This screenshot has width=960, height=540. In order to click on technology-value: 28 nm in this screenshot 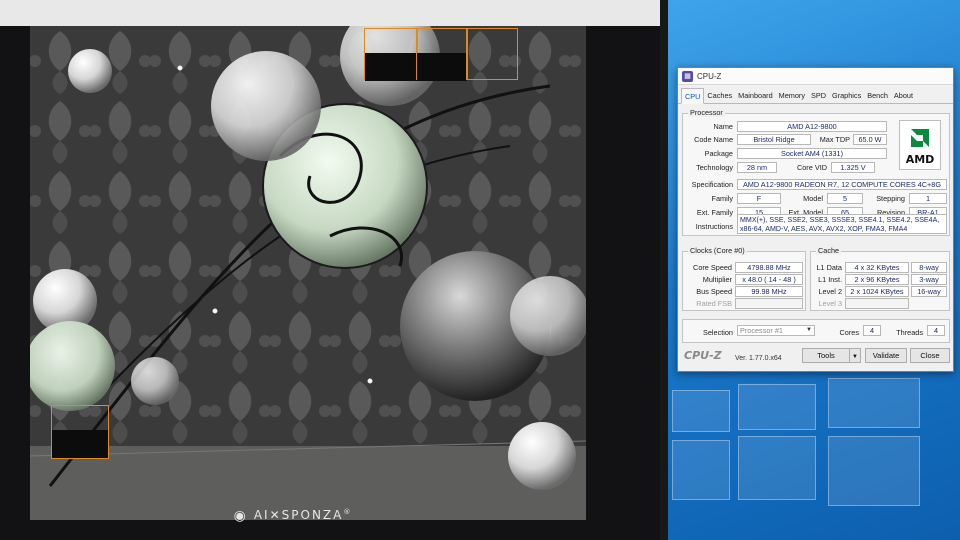, I will do `click(757, 167)`.